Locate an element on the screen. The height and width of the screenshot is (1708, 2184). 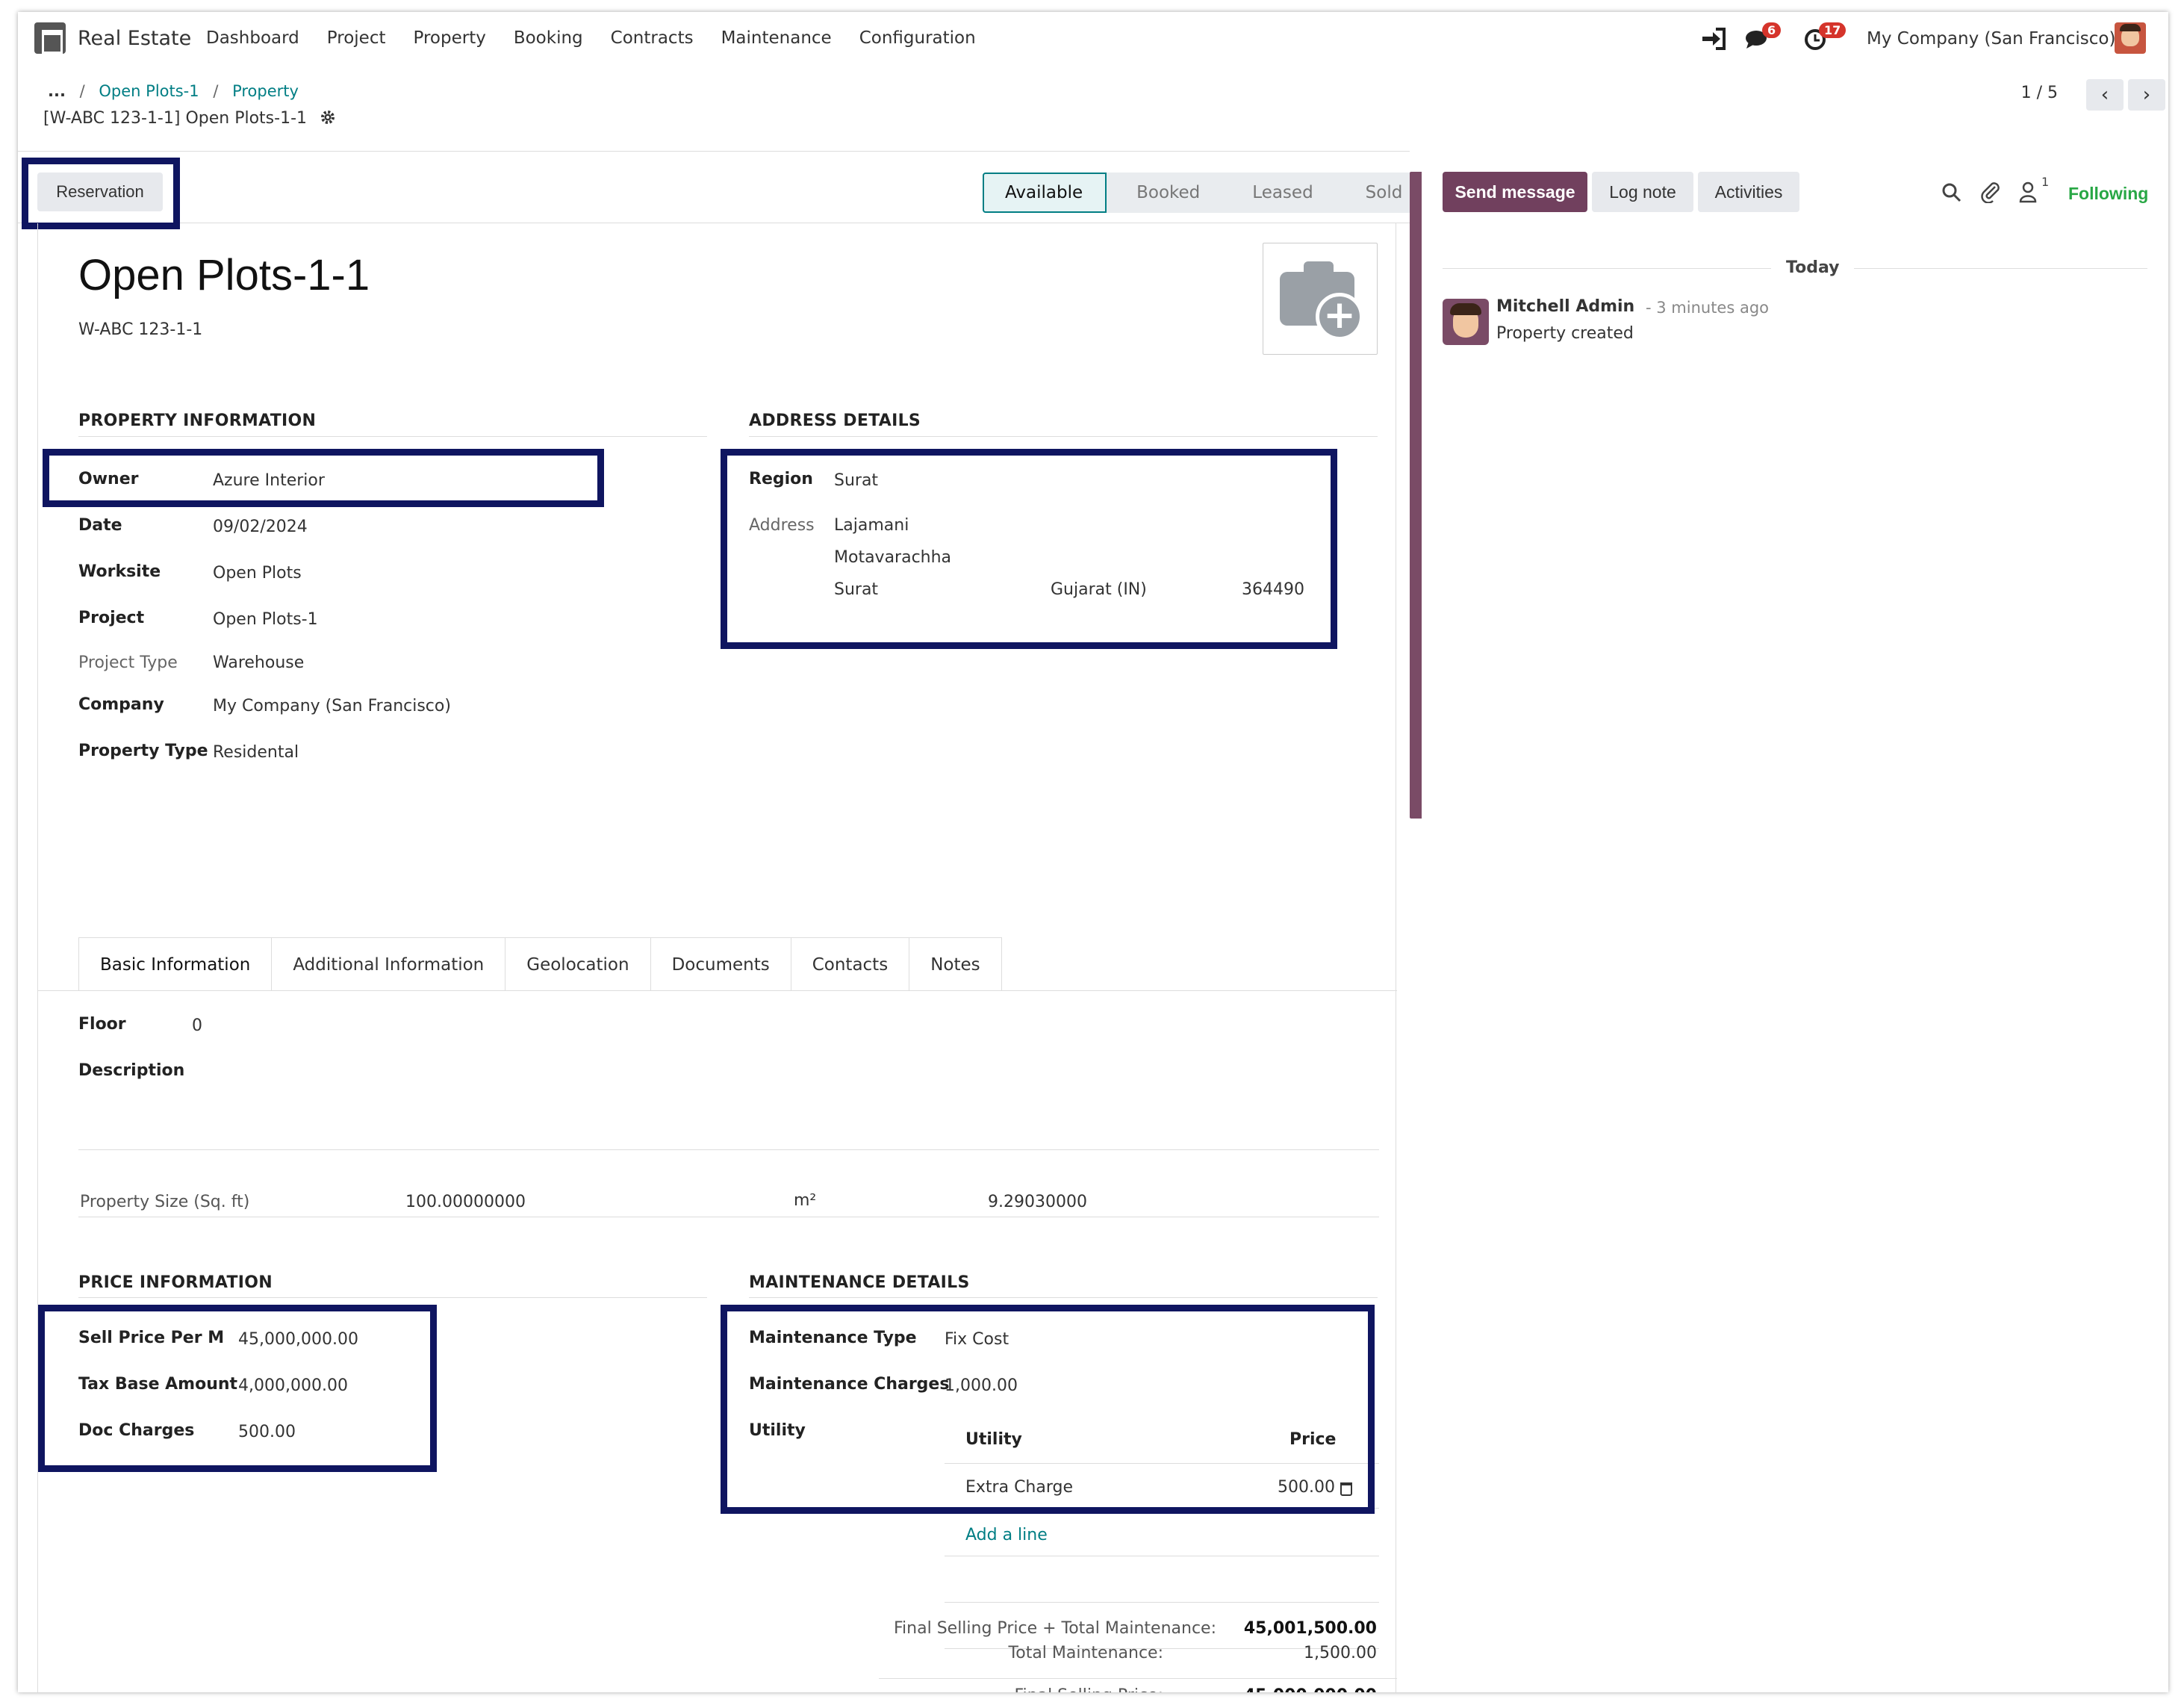
chevron-left-icon: ‹ is located at coordinates (2104, 95).